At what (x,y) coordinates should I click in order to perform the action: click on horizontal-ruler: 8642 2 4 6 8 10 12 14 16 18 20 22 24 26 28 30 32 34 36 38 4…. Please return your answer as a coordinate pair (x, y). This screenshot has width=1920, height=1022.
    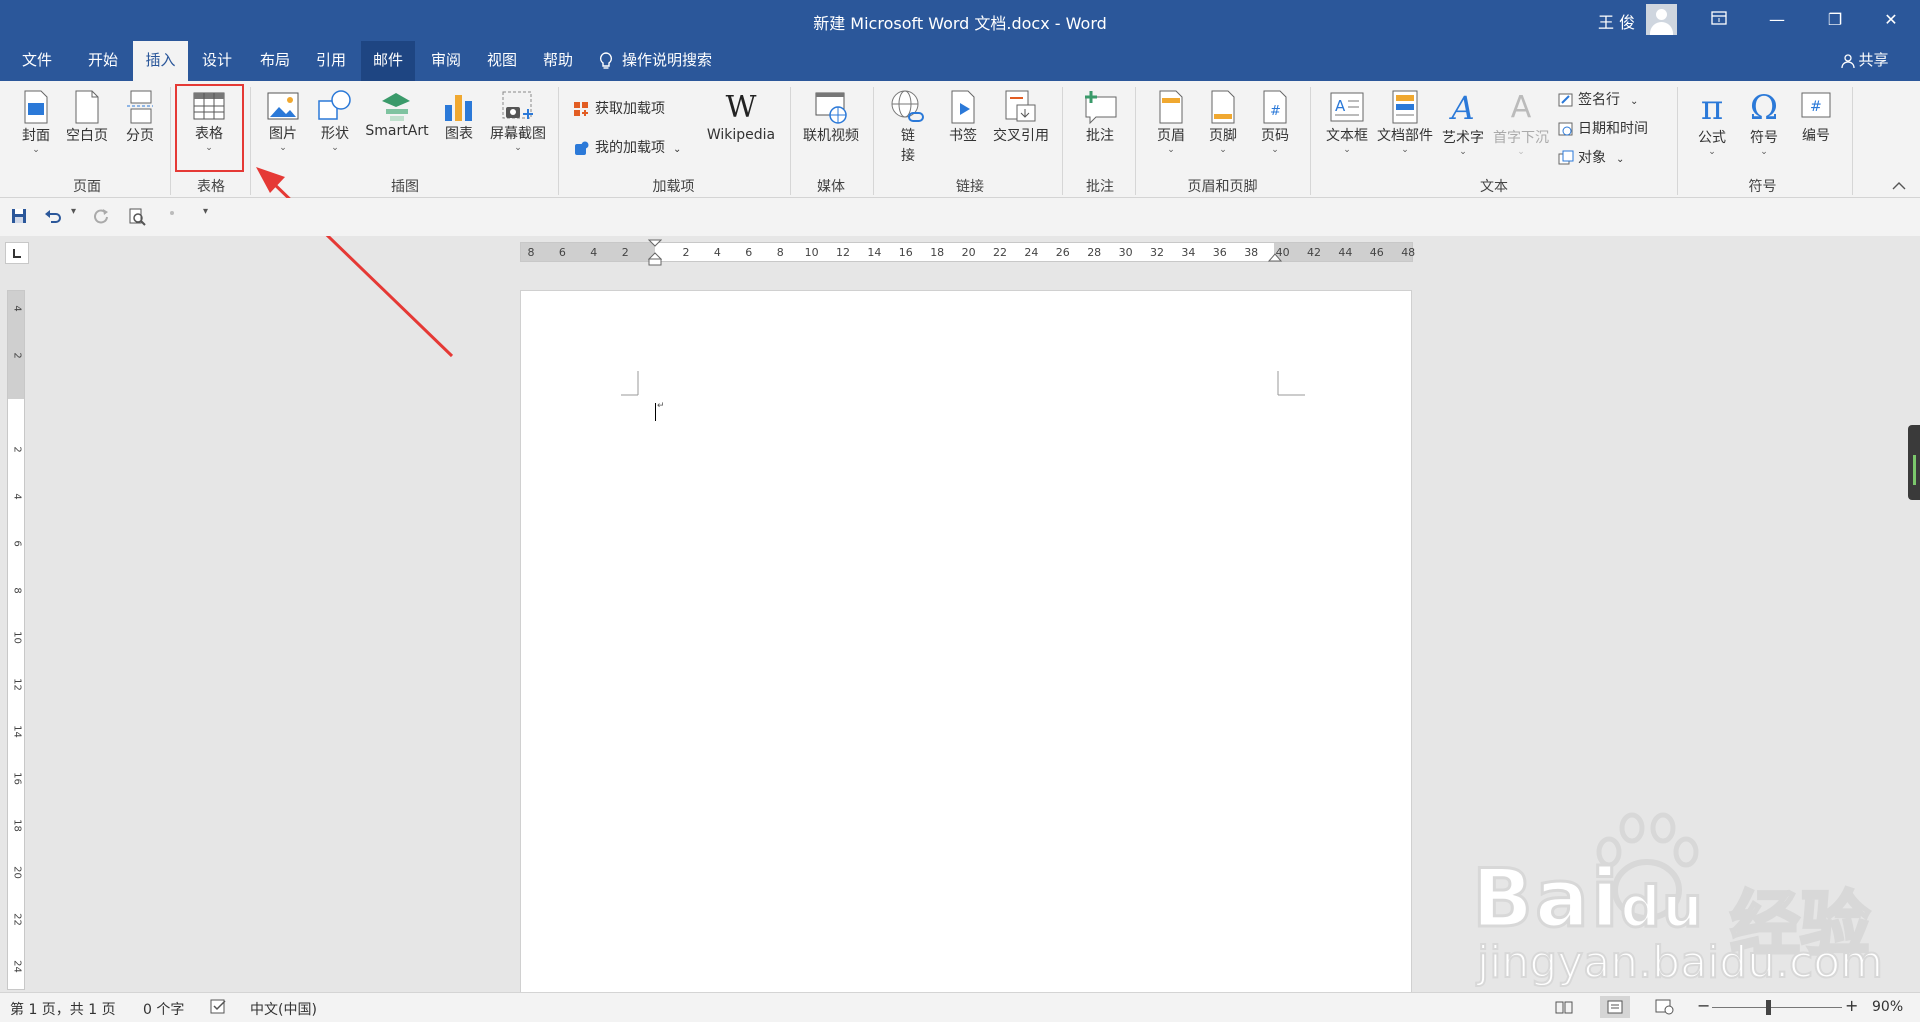
    Looking at the image, I should click on (967, 252).